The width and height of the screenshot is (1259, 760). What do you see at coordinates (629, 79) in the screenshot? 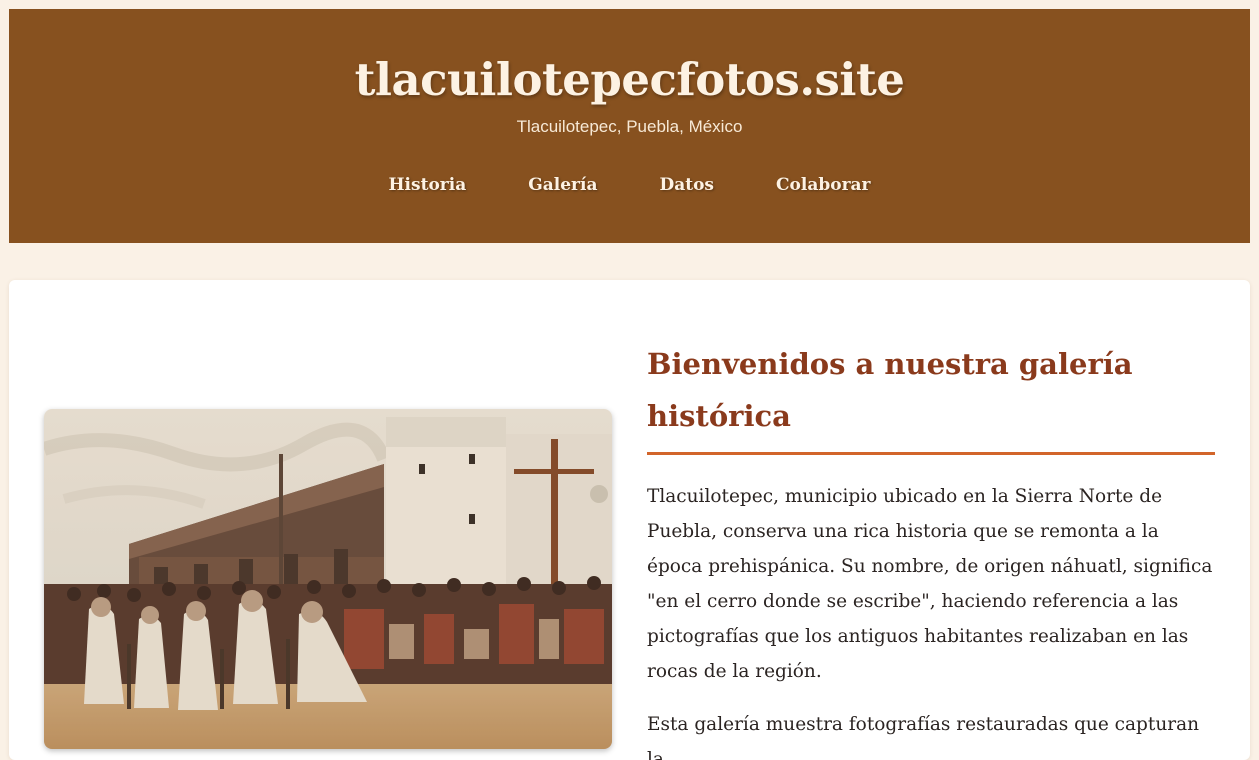
I see `site-title: tlacuilotepecfotos.site` at bounding box center [629, 79].